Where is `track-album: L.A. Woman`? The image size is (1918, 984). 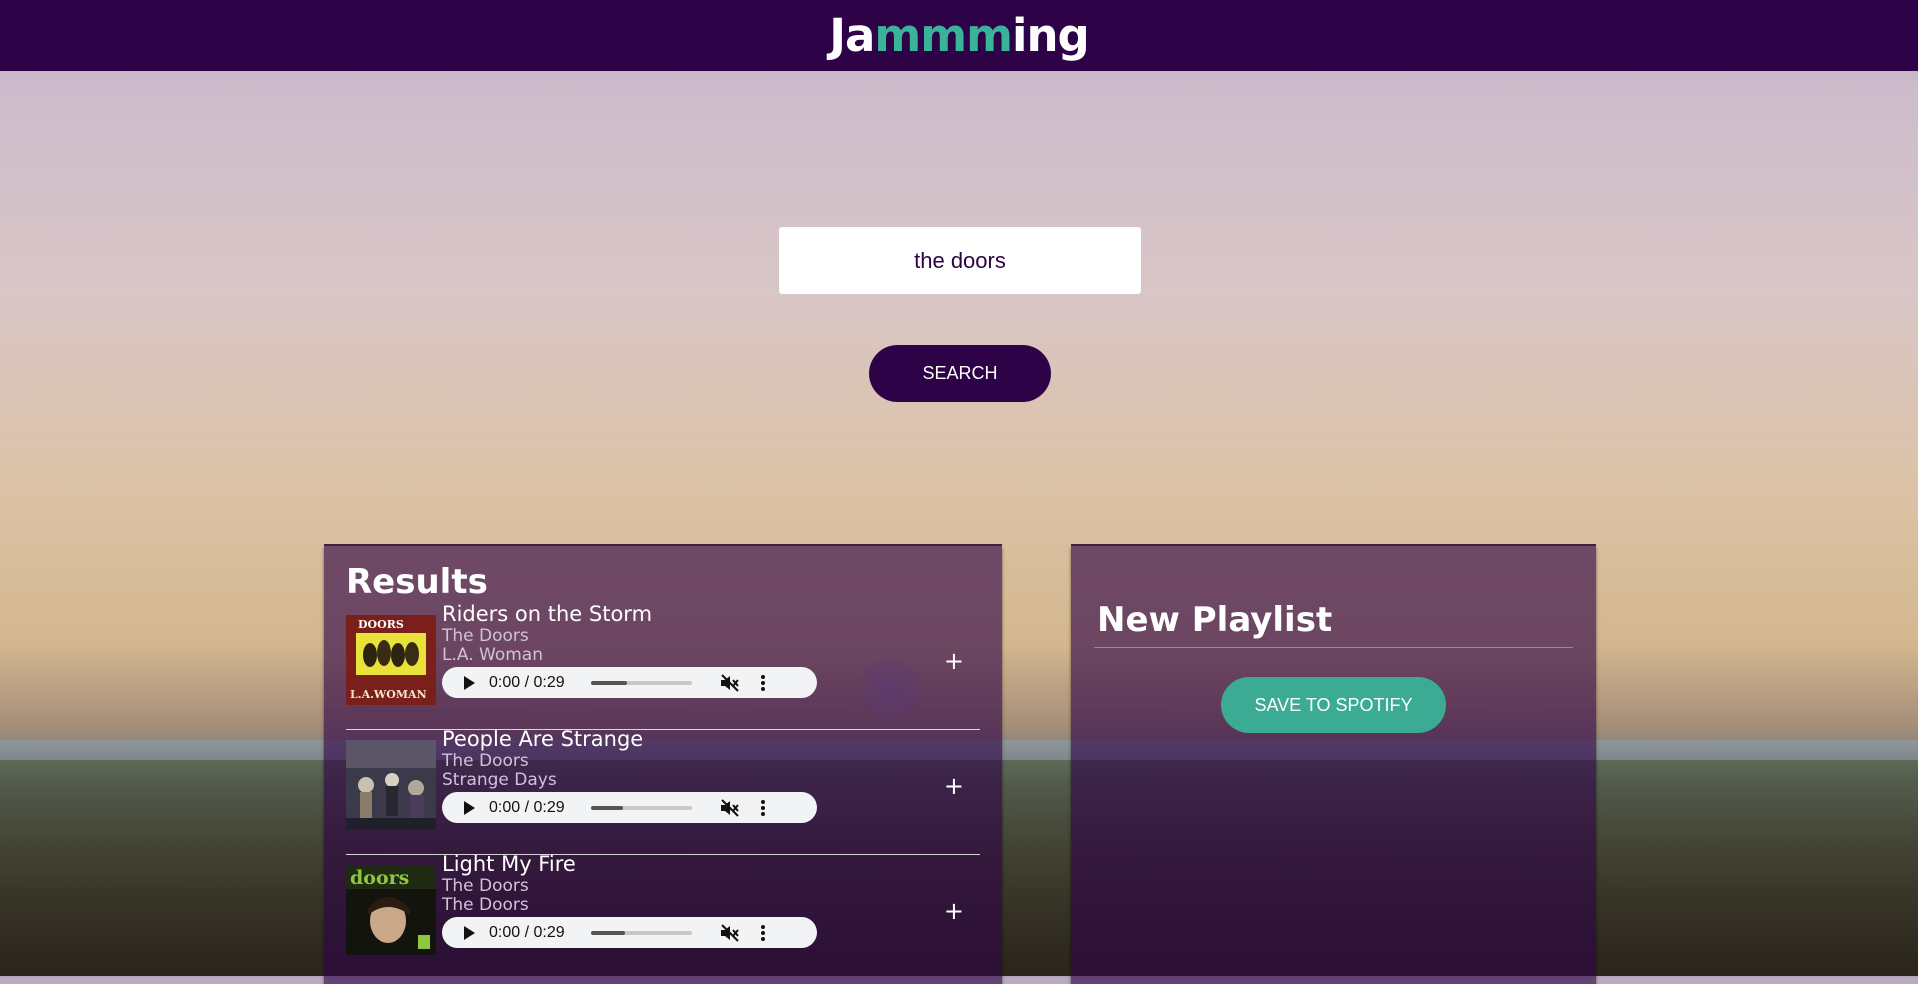
track-album: L.A. Woman is located at coordinates (492, 655).